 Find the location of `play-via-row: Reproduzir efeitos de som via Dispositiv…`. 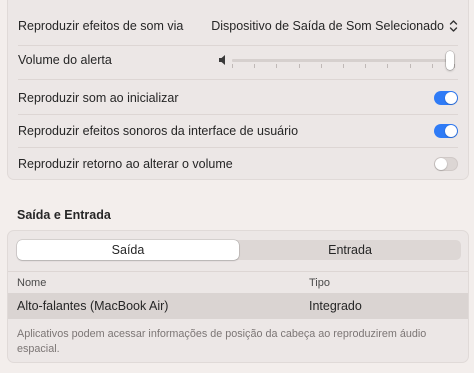

play-via-row: Reproduzir efeitos de som via Dispositiv… is located at coordinates (238, 26).